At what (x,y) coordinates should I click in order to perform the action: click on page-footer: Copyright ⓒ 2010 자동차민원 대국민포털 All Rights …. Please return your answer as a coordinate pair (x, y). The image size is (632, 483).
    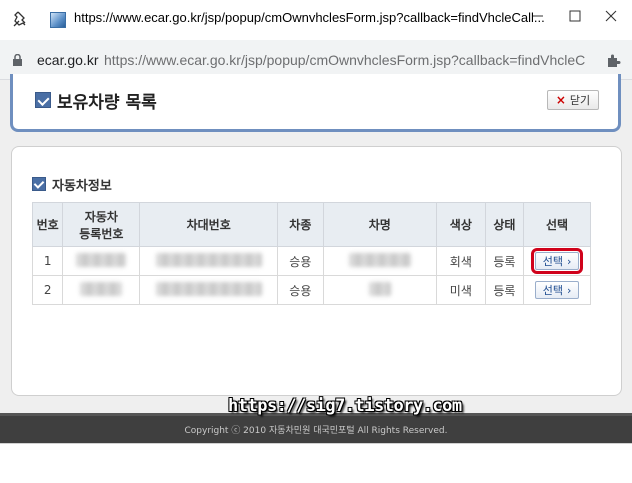
    Looking at the image, I should click on (316, 428).